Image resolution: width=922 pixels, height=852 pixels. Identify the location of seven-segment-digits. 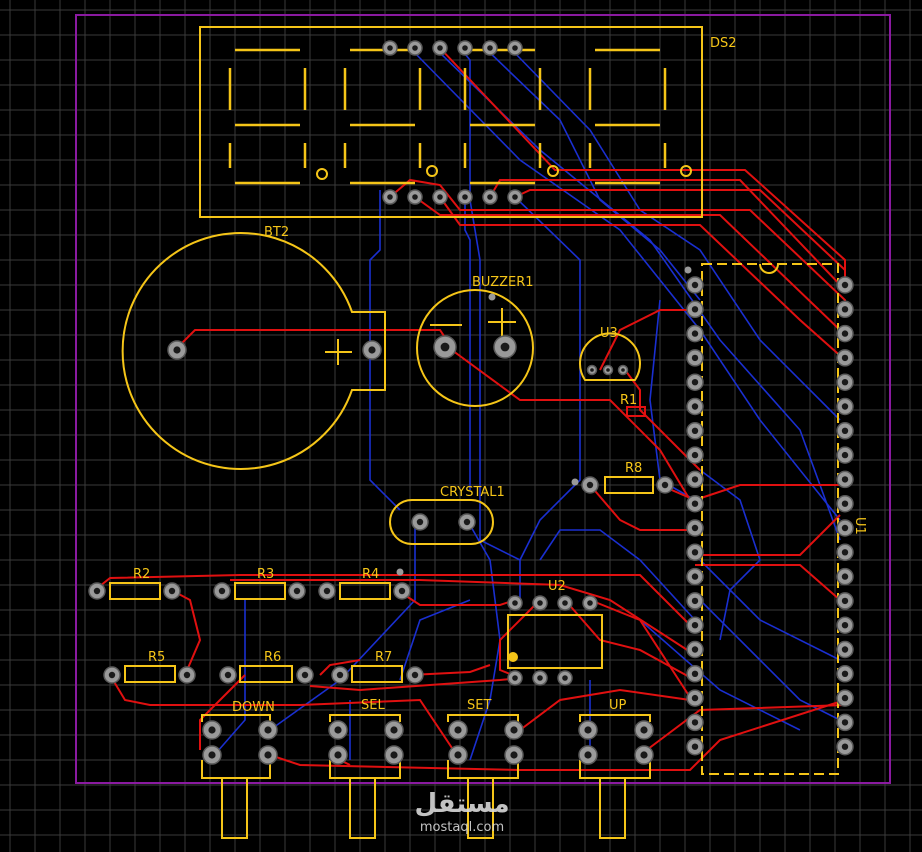
(447, 116).